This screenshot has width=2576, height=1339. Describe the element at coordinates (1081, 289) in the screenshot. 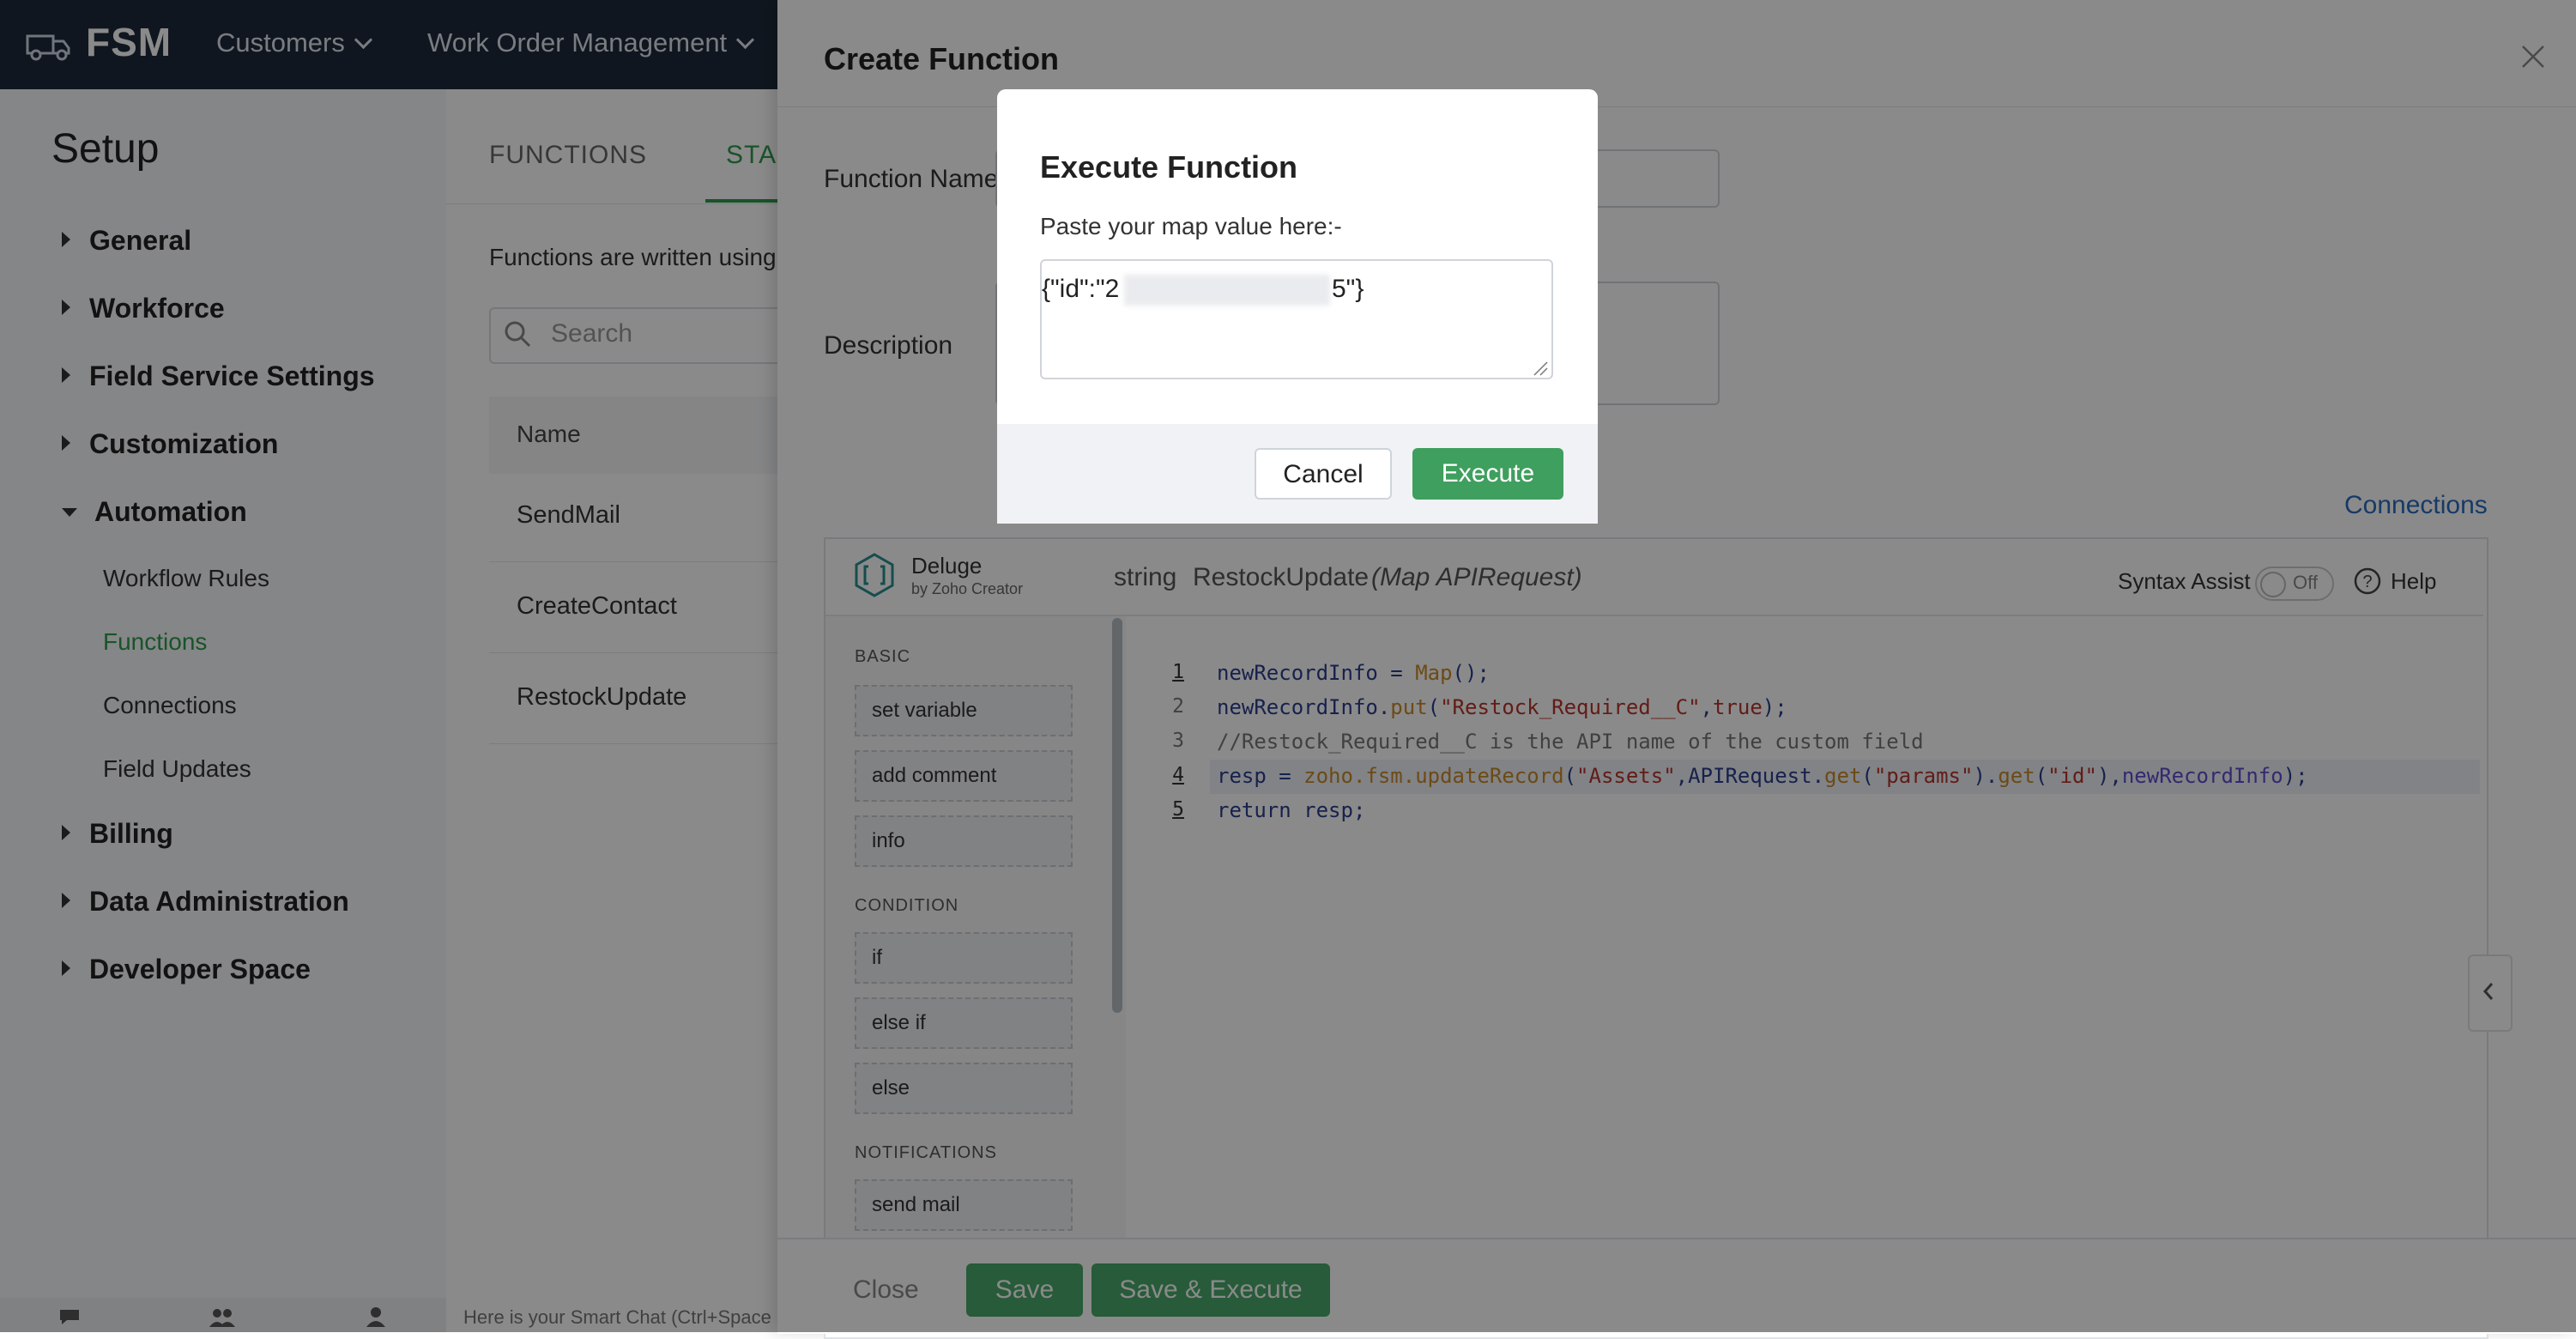

I see `map-value-start: {"id":"2` at that location.